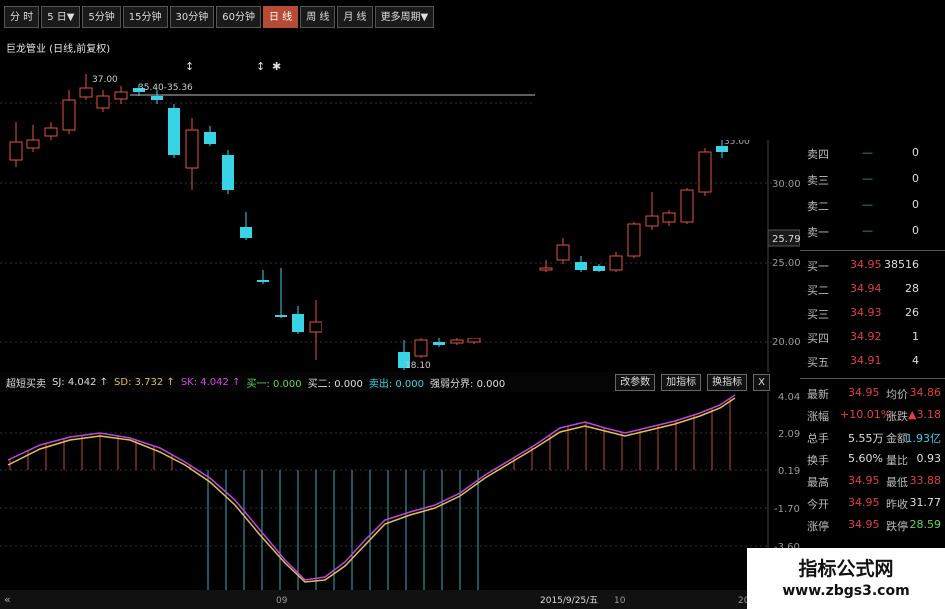 The image size is (945, 609). What do you see at coordinates (727, 382) in the screenshot?
I see `switch-indicator-button: 换指标` at bounding box center [727, 382].